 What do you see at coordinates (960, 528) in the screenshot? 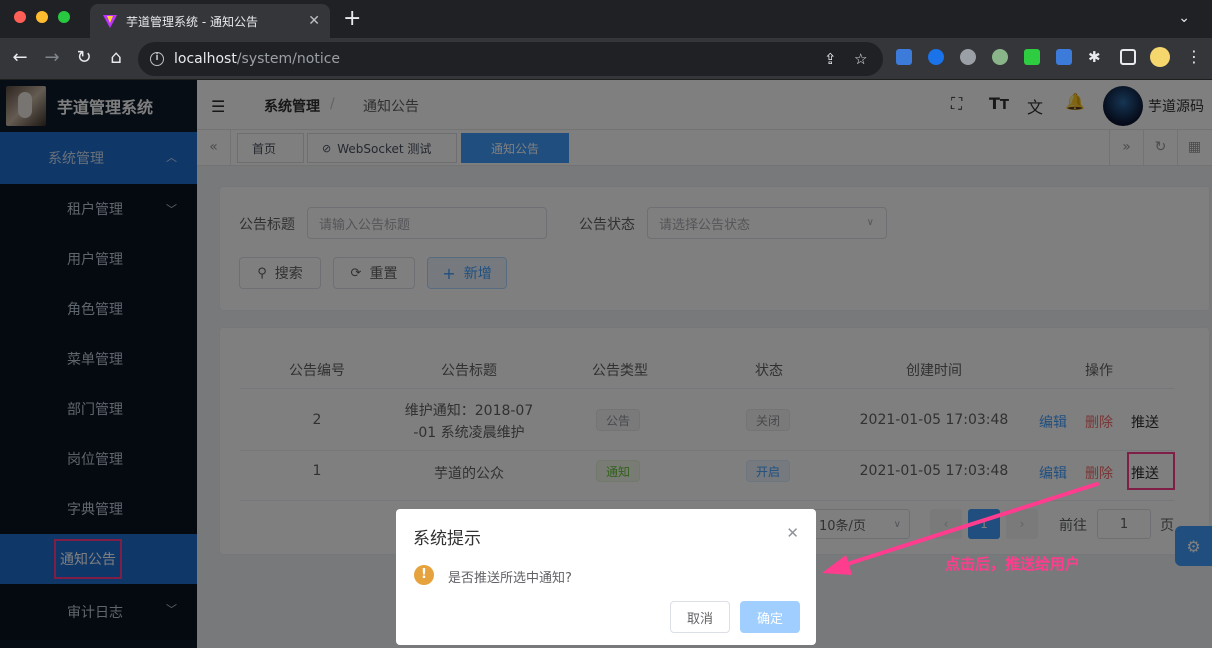
I see `annotation-arrow` at bounding box center [960, 528].